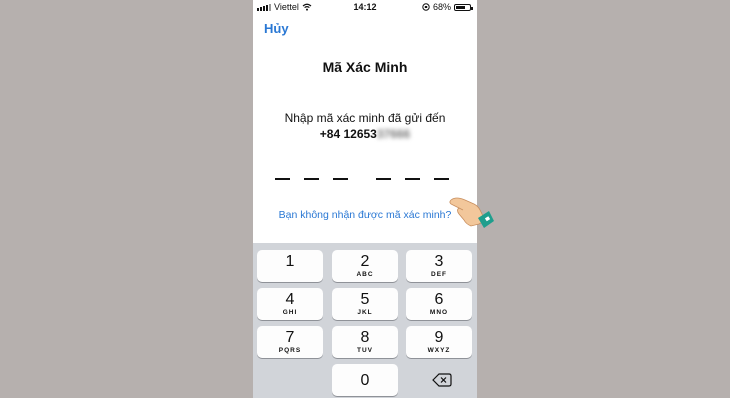 Image resolution: width=730 pixels, height=398 pixels. I want to click on orientation-lock-icon, so click(426, 7).